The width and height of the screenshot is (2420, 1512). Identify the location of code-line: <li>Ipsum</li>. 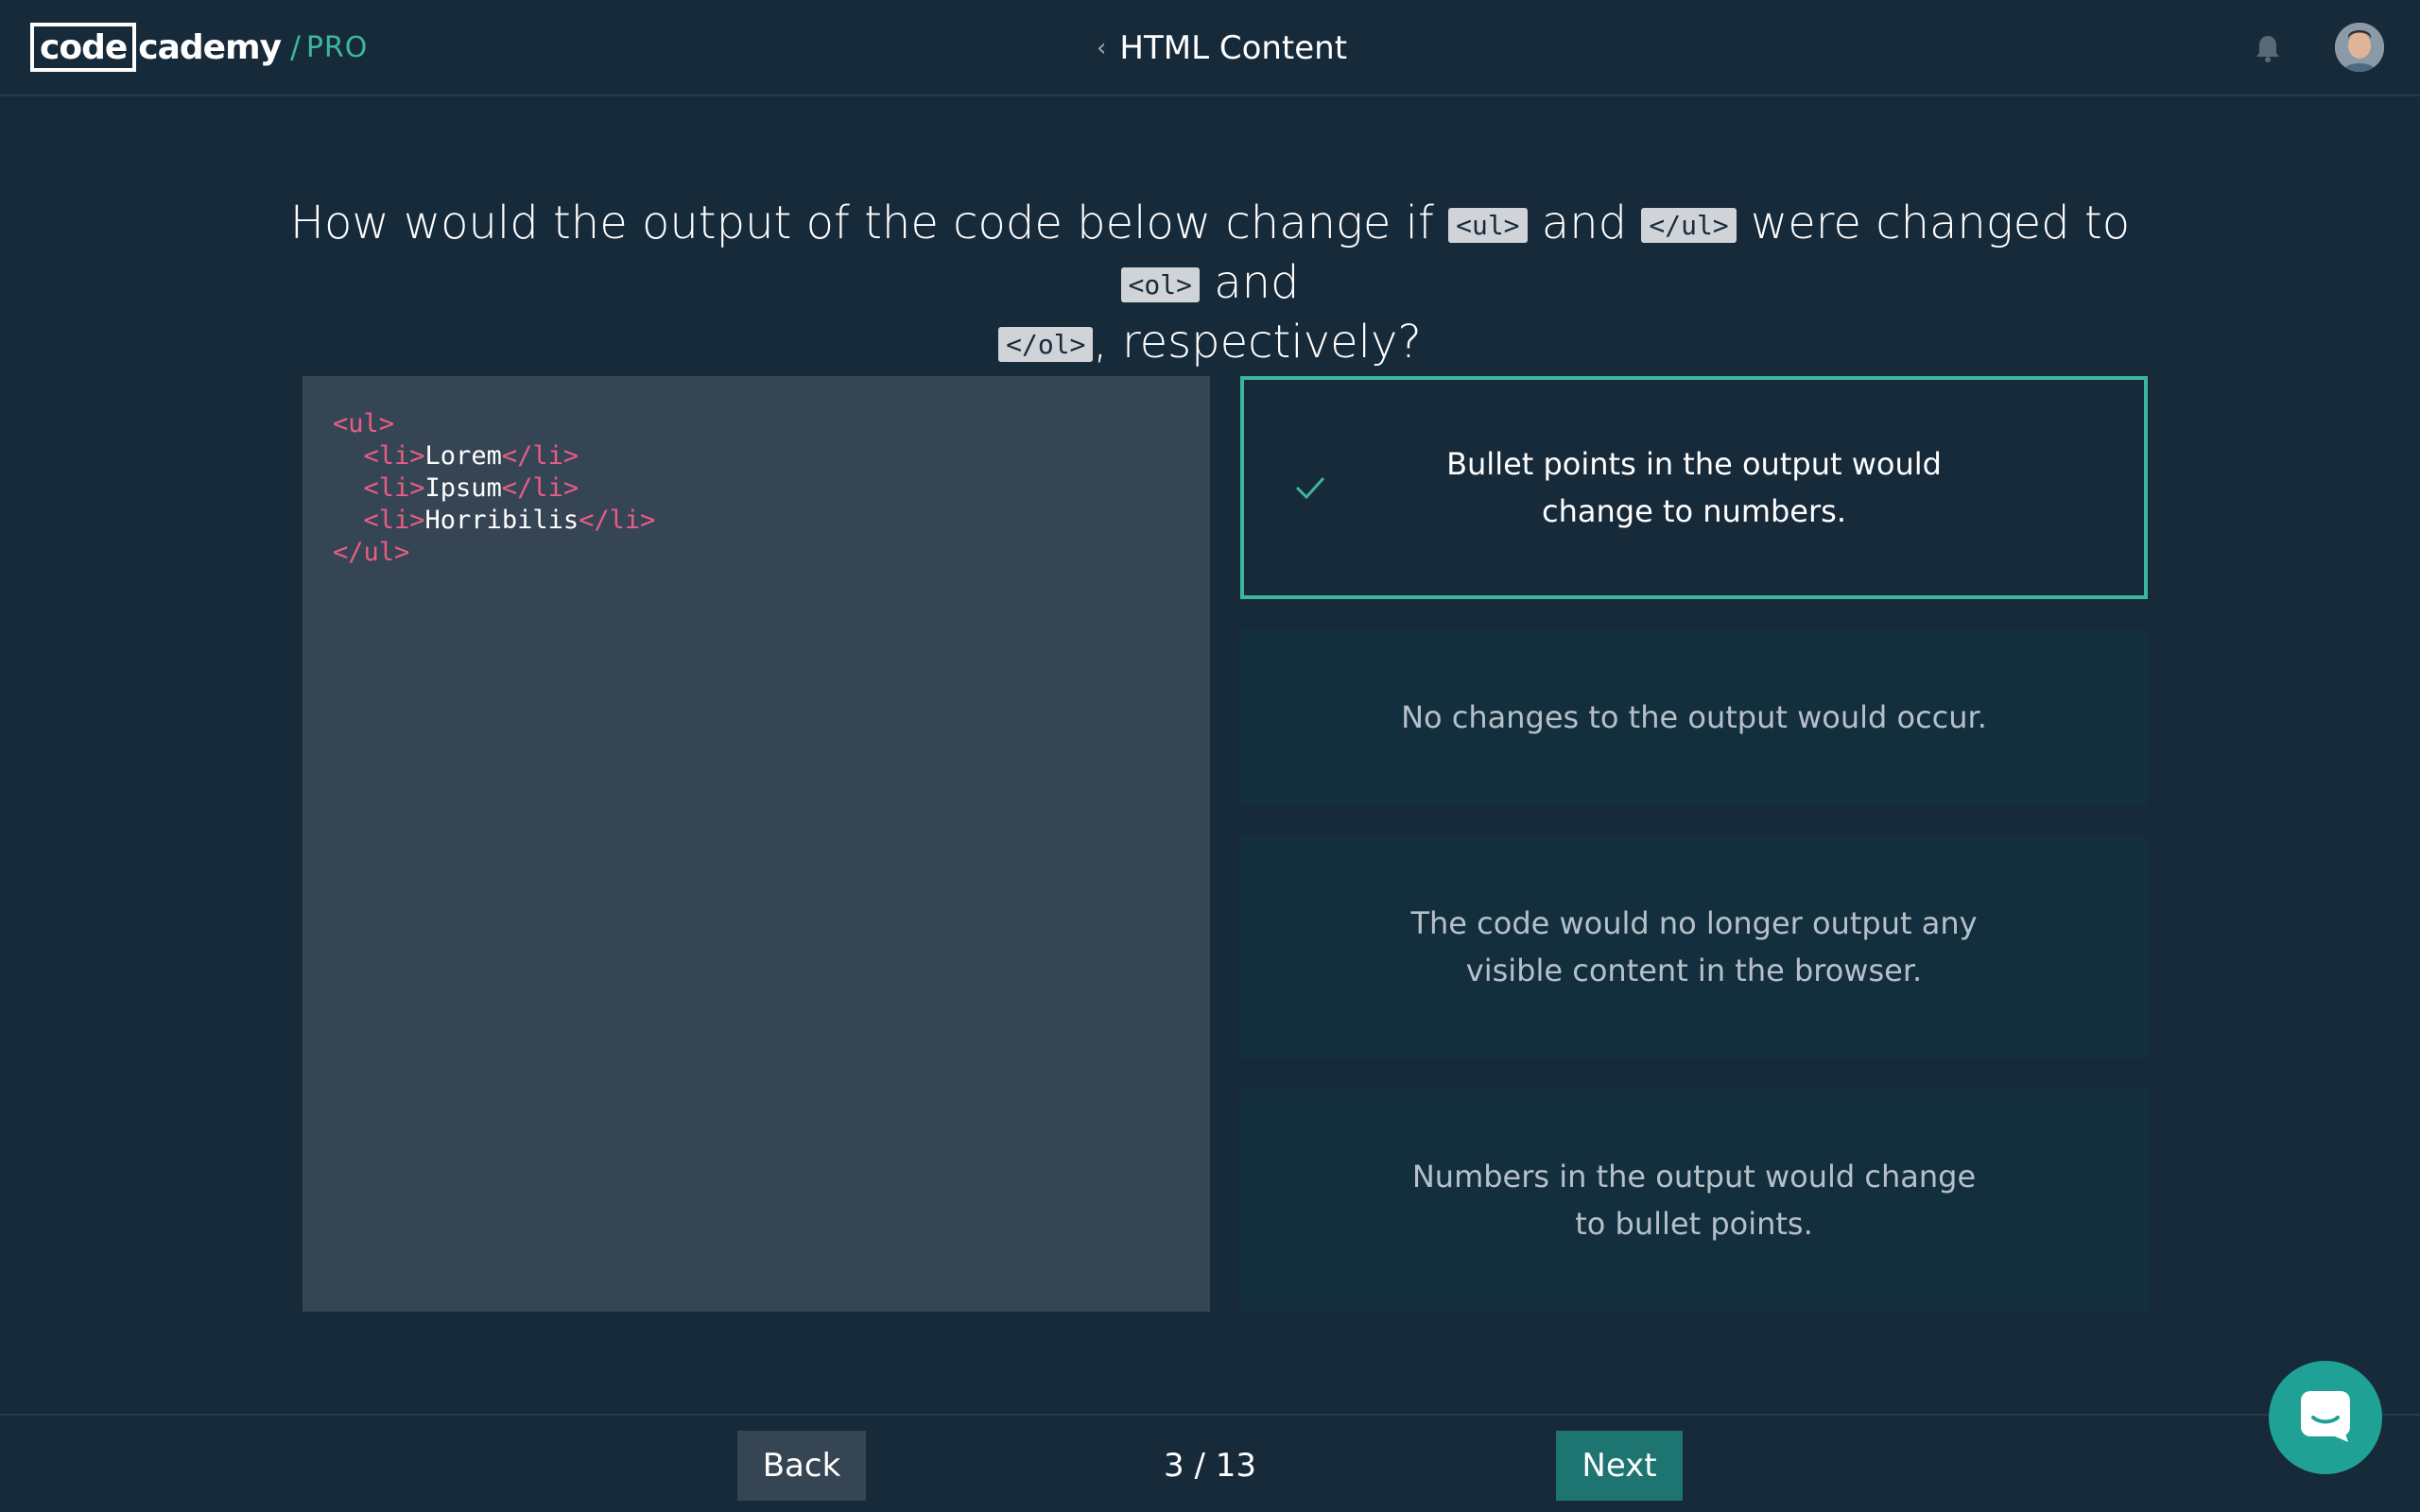
(756, 488).